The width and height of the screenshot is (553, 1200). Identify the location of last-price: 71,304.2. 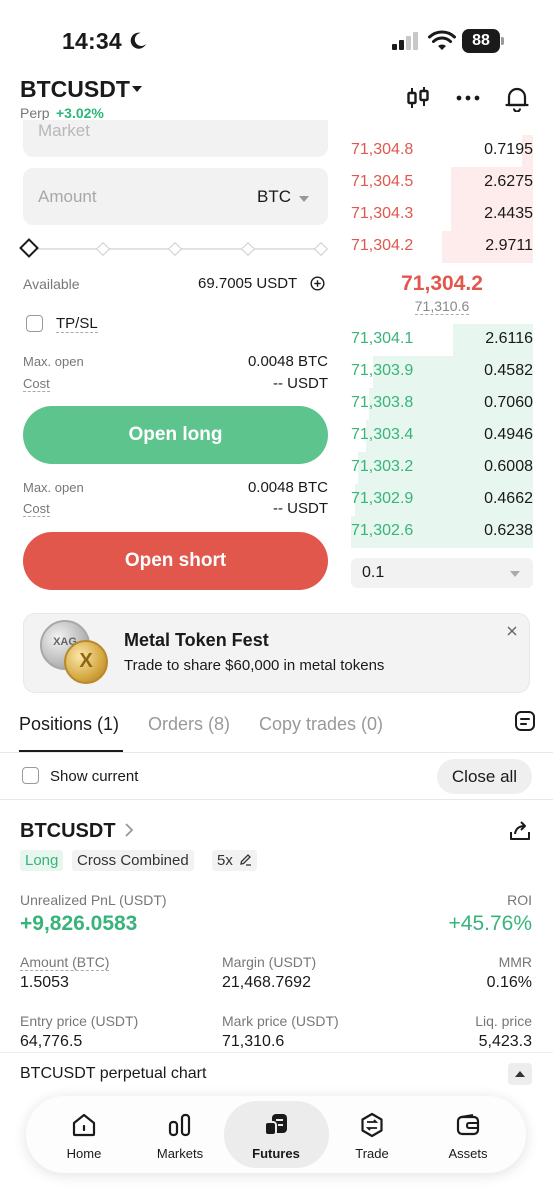
(442, 283).